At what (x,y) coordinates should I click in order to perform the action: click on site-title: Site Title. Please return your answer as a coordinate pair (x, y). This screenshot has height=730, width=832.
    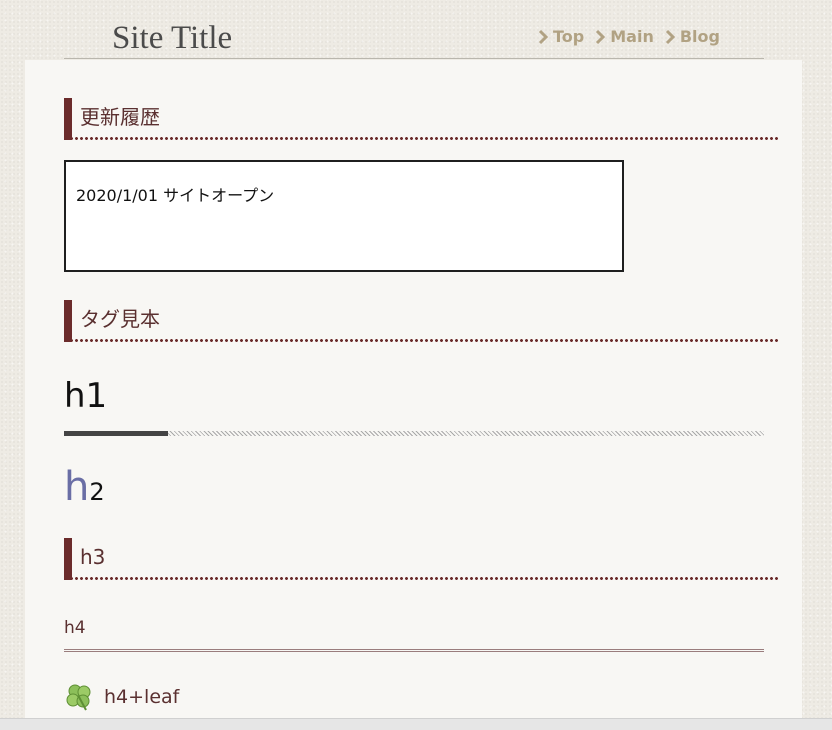
    Looking at the image, I should click on (172, 38).